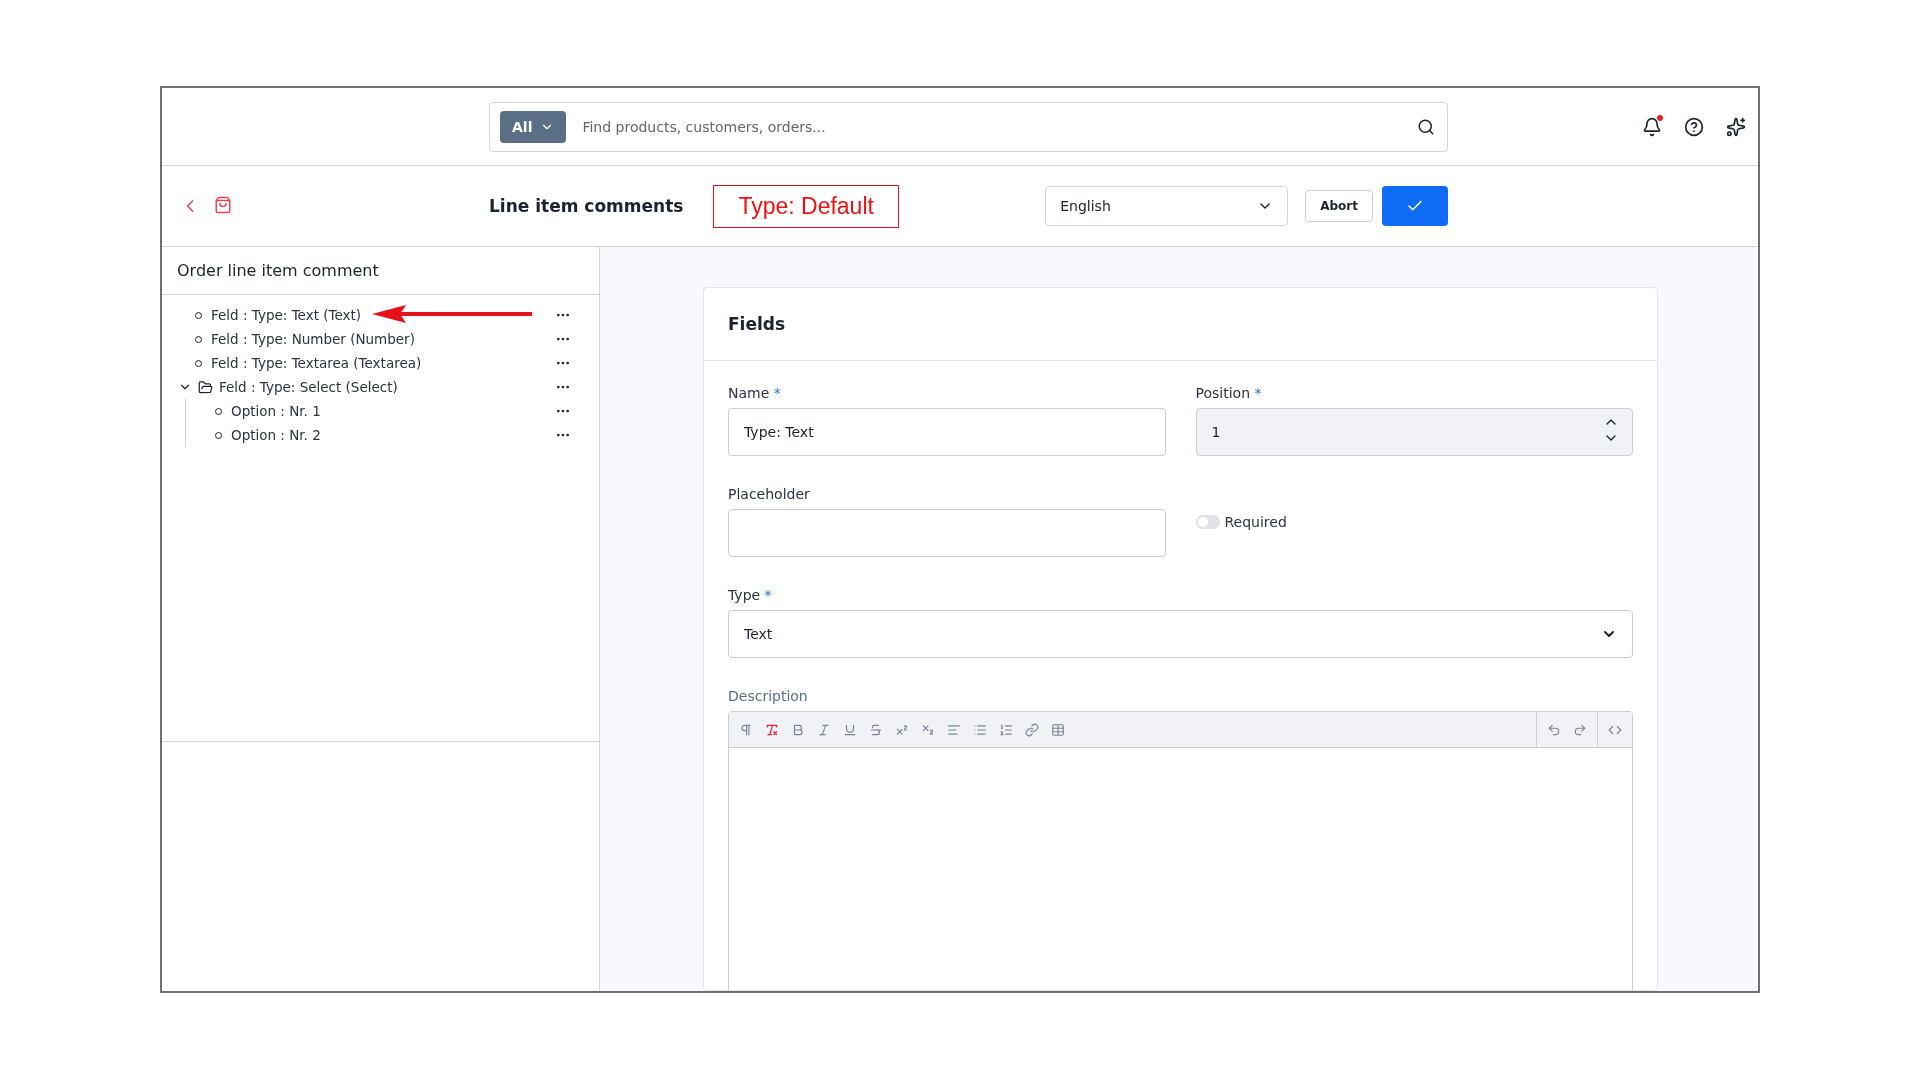 The height and width of the screenshot is (1080, 1920). Describe the element at coordinates (902, 729) in the screenshot. I see `superscript-button` at that location.